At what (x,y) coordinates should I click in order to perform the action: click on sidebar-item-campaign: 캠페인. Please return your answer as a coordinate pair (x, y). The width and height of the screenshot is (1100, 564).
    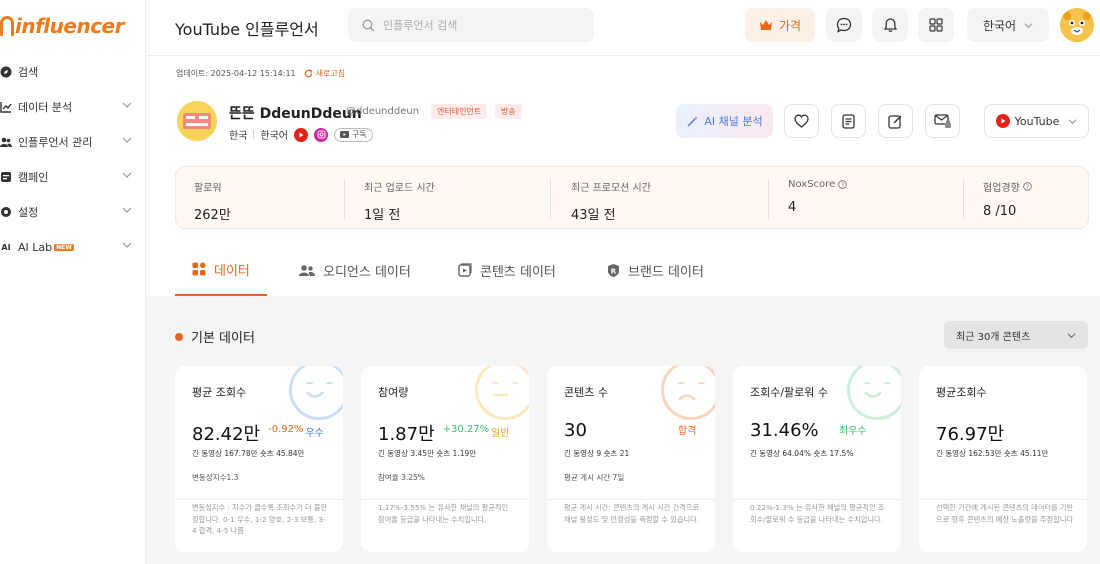
    Looking at the image, I should click on (73, 177).